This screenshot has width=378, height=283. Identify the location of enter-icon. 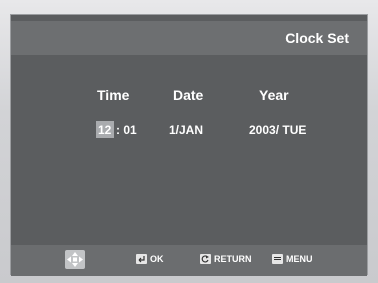
(141, 259).